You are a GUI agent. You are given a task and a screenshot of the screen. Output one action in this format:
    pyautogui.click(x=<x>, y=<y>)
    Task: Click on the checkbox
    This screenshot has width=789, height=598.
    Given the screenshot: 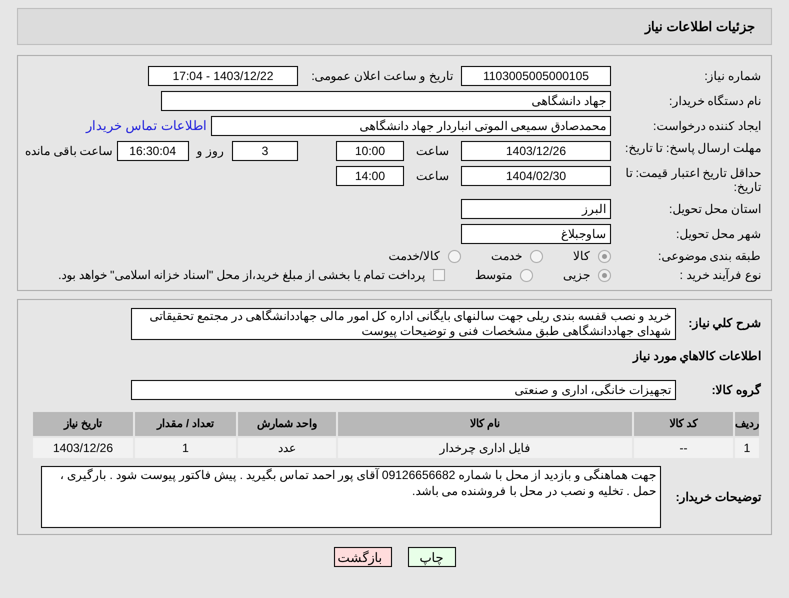 What is the action you would take?
    pyautogui.click(x=439, y=275)
    